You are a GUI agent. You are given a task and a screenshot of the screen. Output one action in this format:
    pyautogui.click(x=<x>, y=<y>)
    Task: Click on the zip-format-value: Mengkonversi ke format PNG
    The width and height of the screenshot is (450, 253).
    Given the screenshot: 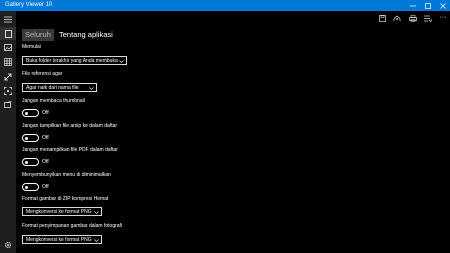 What is the action you would take?
    pyautogui.click(x=59, y=212)
    